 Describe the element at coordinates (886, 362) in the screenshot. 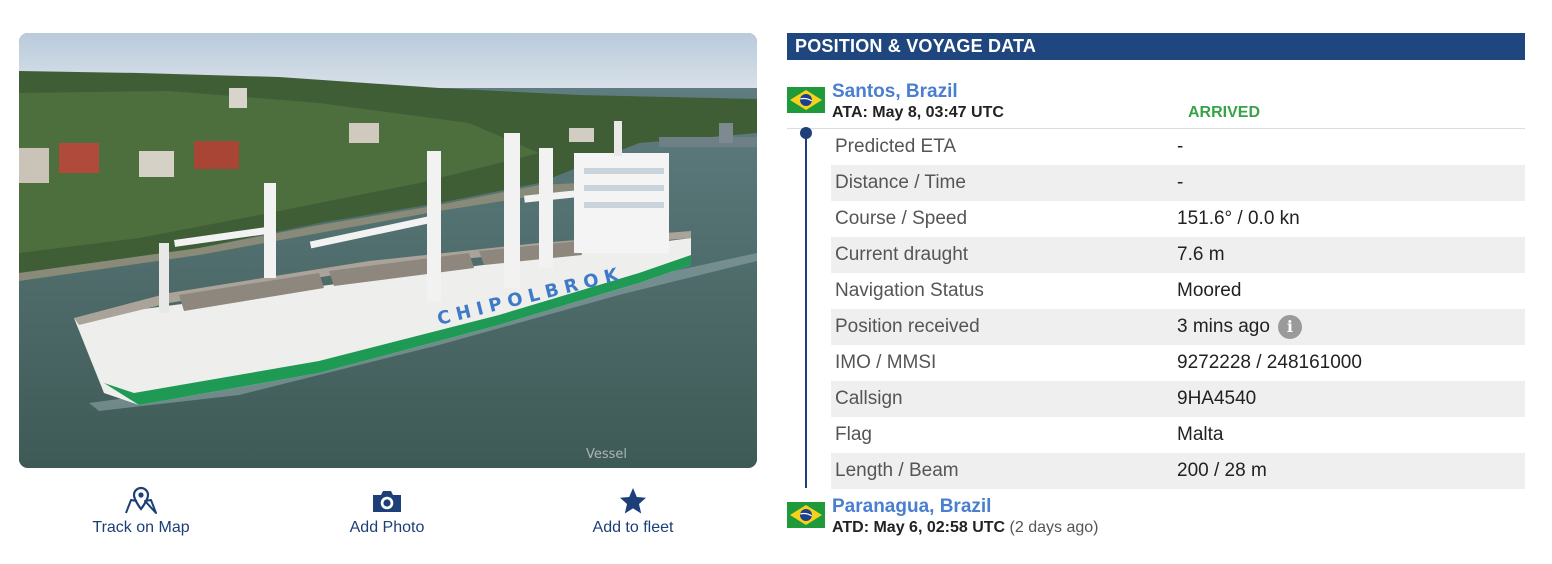

I see `row-label: IMO / MMSI` at that location.